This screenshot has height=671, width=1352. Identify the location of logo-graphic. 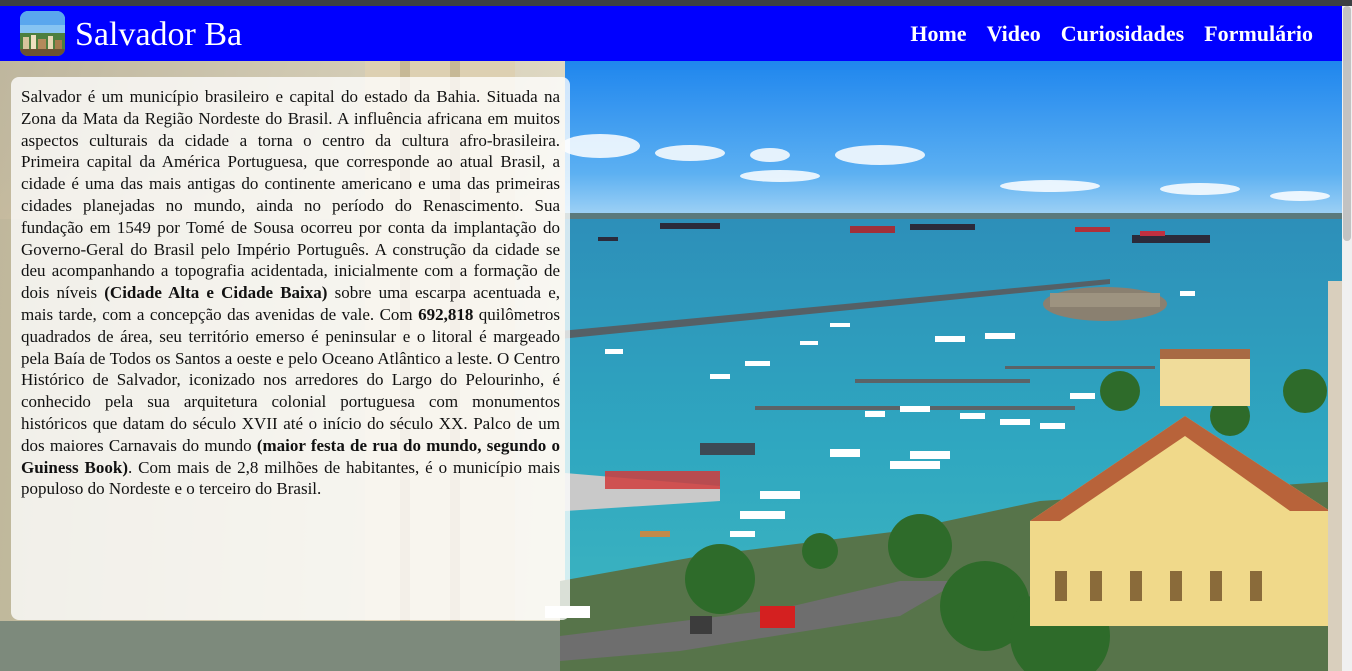
(42, 33).